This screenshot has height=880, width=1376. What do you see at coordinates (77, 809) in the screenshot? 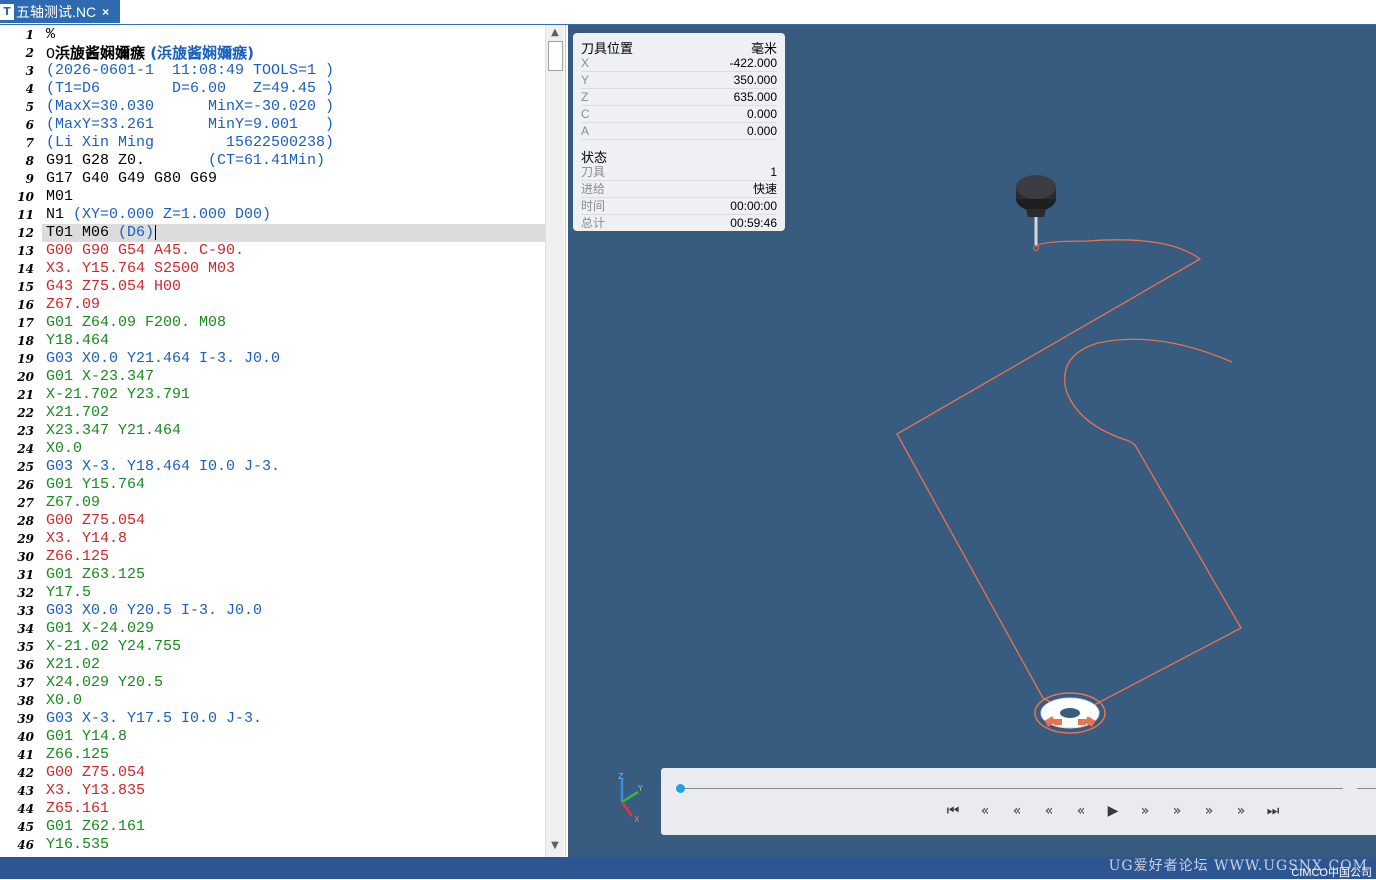
I see `code-line: Z65.161` at bounding box center [77, 809].